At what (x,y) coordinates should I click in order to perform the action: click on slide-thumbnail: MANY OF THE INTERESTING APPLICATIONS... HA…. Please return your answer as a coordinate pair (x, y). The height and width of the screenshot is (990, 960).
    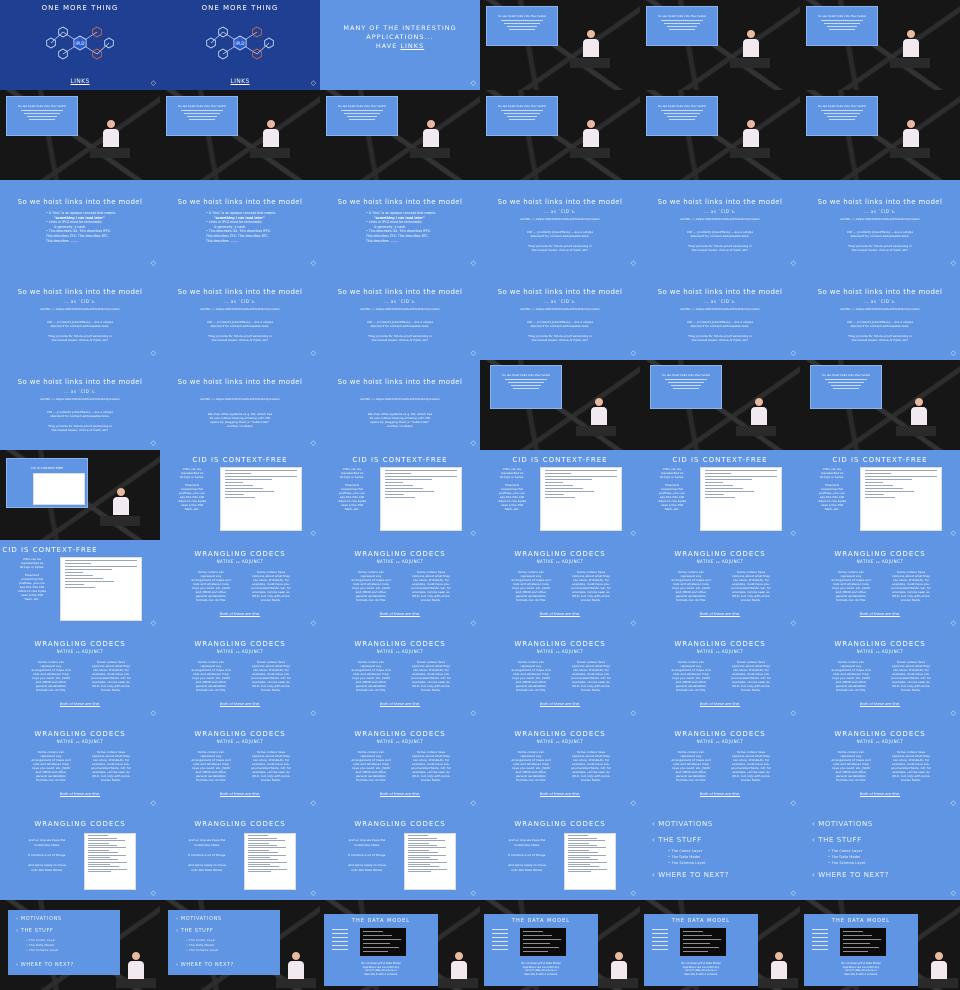
    Looking at the image, I should click on (400, 45).